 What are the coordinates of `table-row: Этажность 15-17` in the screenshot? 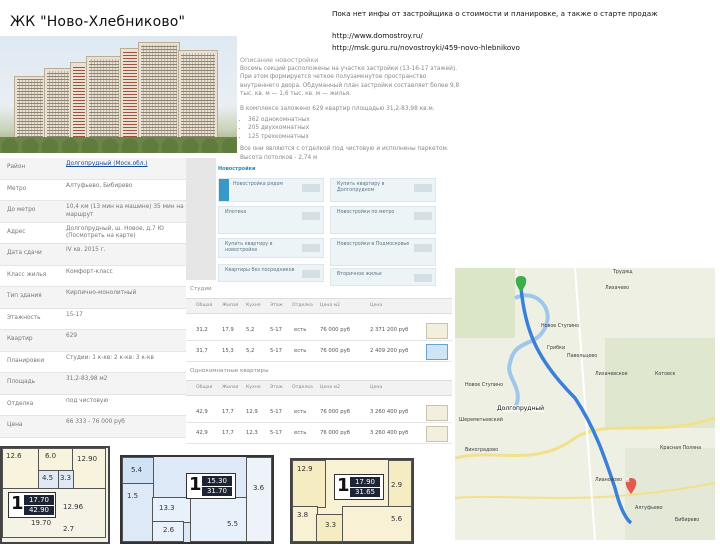 It's located at (93, 319).